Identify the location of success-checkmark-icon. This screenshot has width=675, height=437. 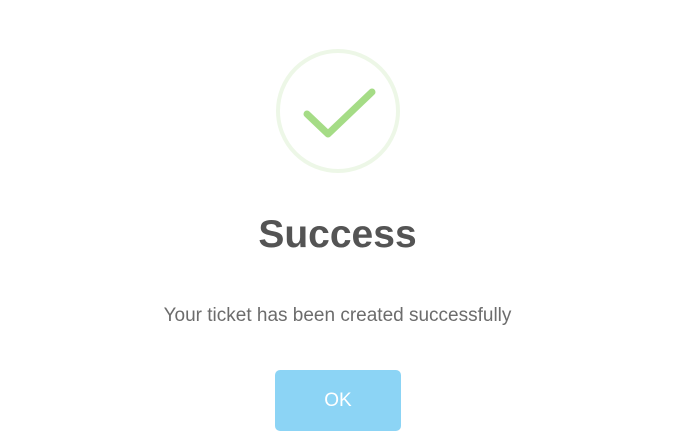
(338, 111).